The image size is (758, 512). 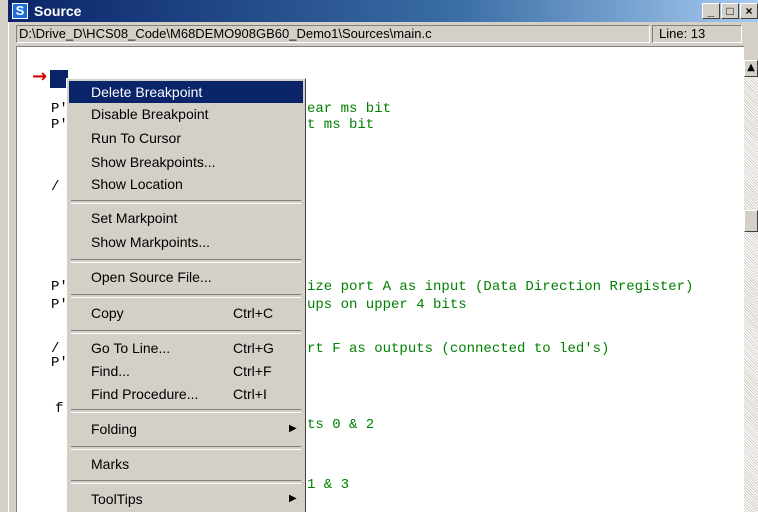 I want to click on breakpoint-arrow-icon: →, so click(x=39, y=77).